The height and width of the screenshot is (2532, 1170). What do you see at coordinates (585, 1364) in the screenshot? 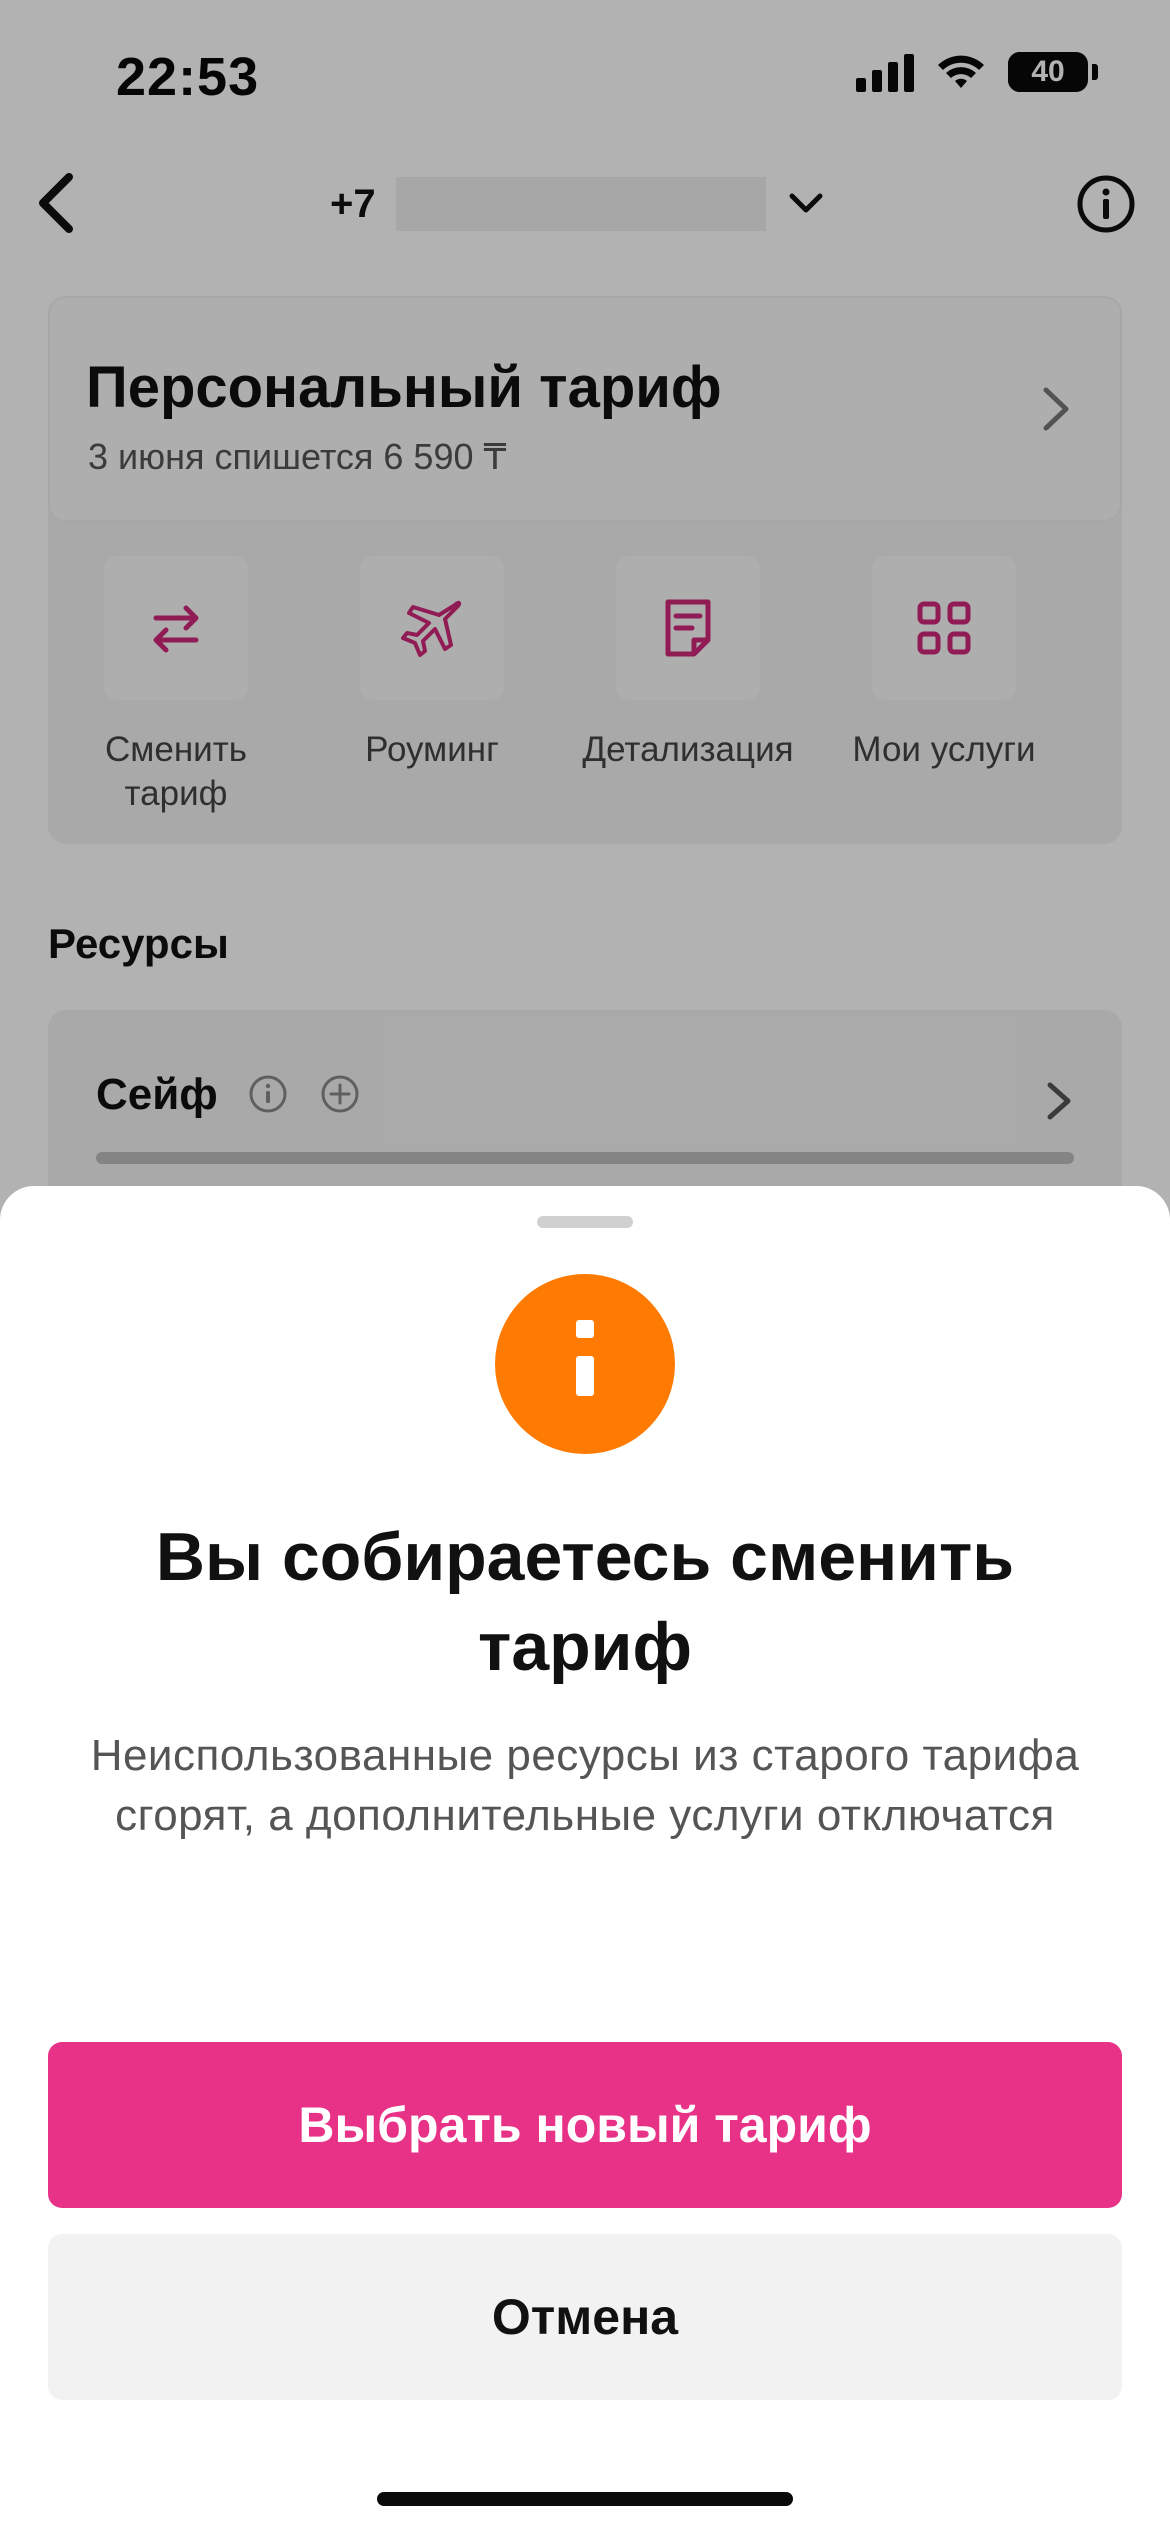
I see `warning-icon` at bounding box center [585, 1364].